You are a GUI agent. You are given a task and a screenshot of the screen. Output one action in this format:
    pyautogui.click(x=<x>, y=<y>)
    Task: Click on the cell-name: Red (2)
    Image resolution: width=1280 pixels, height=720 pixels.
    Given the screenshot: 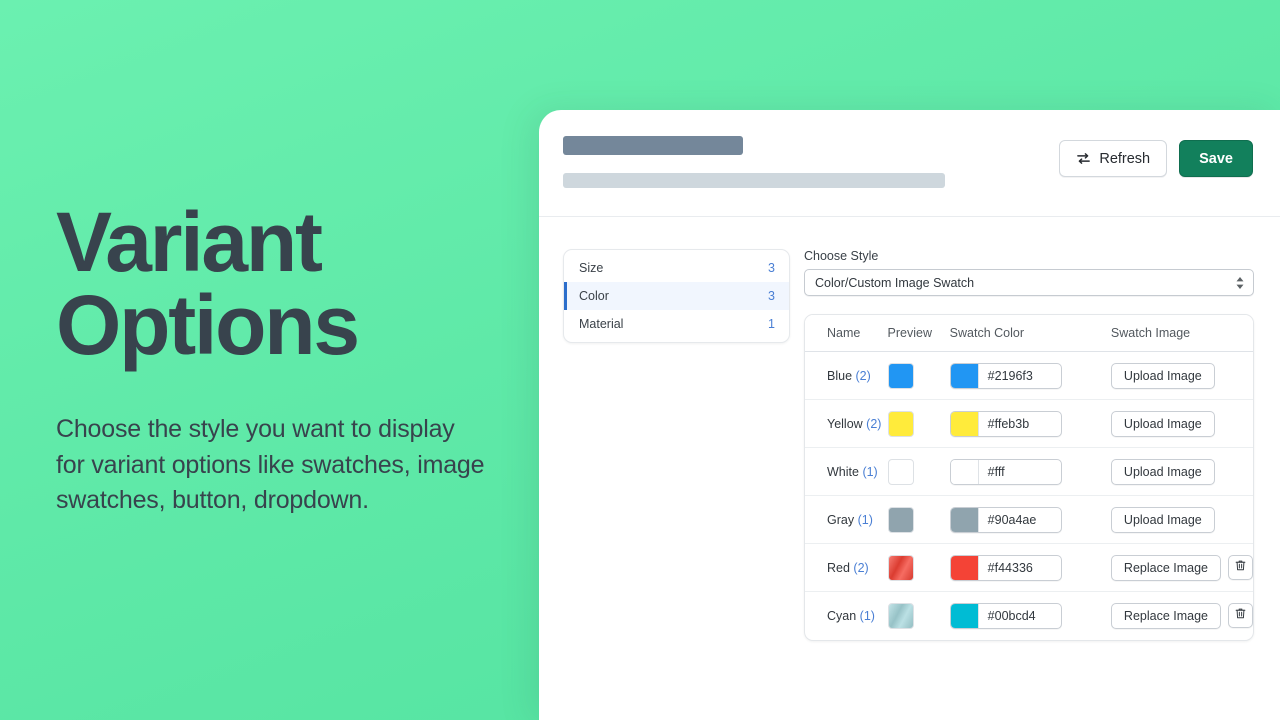 What is the action you would take?
    pyautogui.click(x=846, y=567)
    